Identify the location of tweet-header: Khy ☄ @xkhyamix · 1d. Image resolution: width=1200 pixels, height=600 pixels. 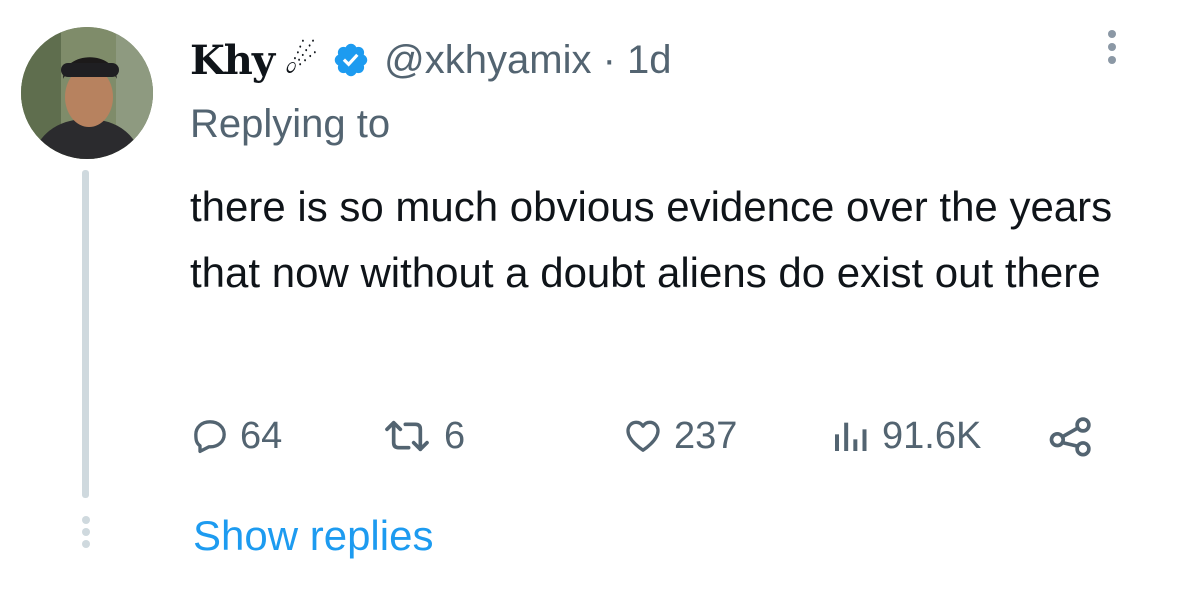
(431, 60).